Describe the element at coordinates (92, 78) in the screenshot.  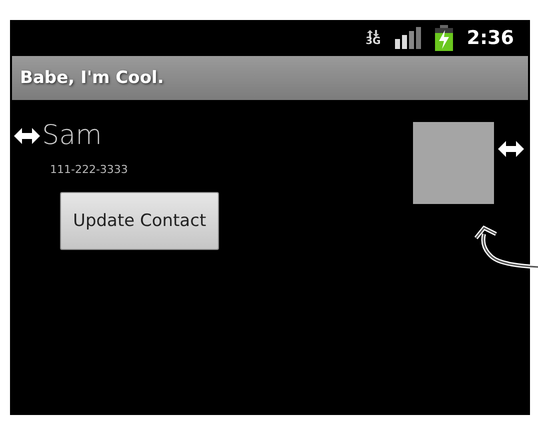
I see `app-title: Babe, I'm Cool.` at that location.